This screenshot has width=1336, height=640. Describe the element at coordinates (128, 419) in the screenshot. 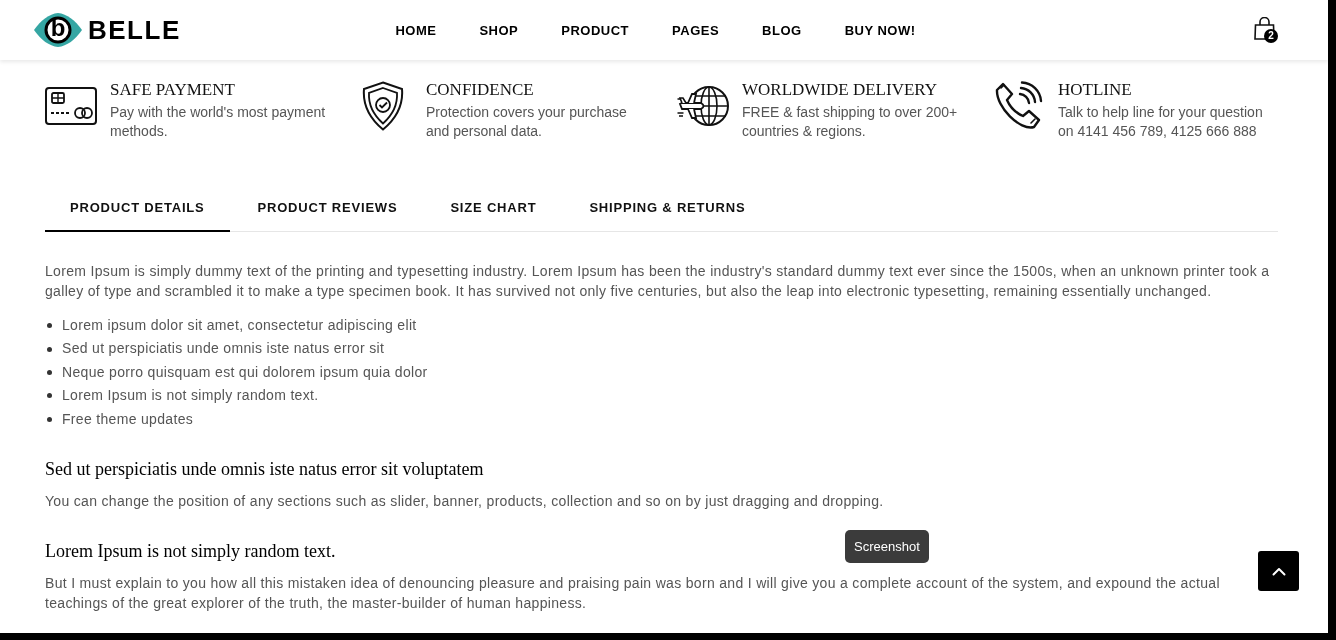

I see `list-item-text: Free theme updates` at that location.